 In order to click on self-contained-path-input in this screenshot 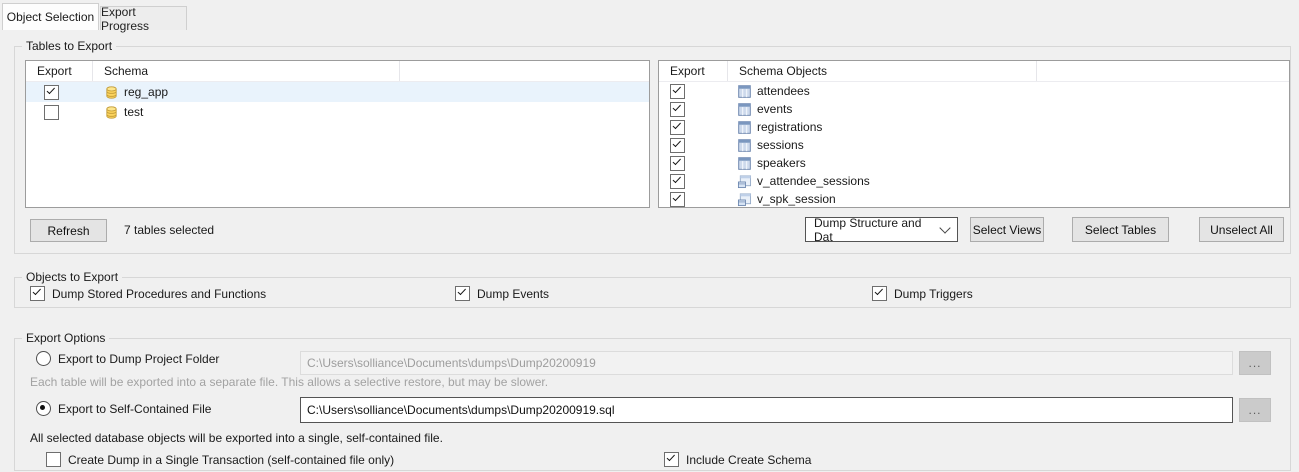, I will do `click(766, 410)`.